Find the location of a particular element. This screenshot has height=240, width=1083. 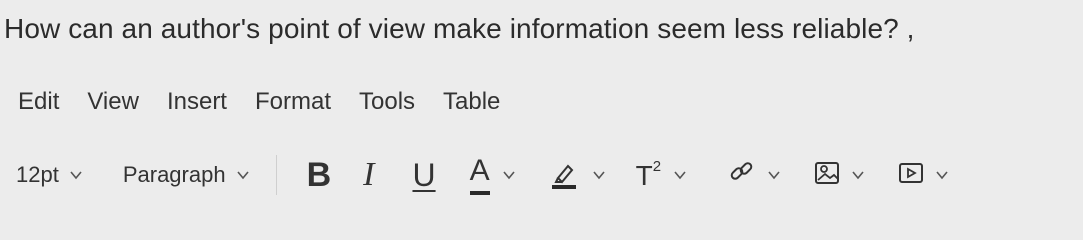

menu-view: View is located at coordinates (113, 102).